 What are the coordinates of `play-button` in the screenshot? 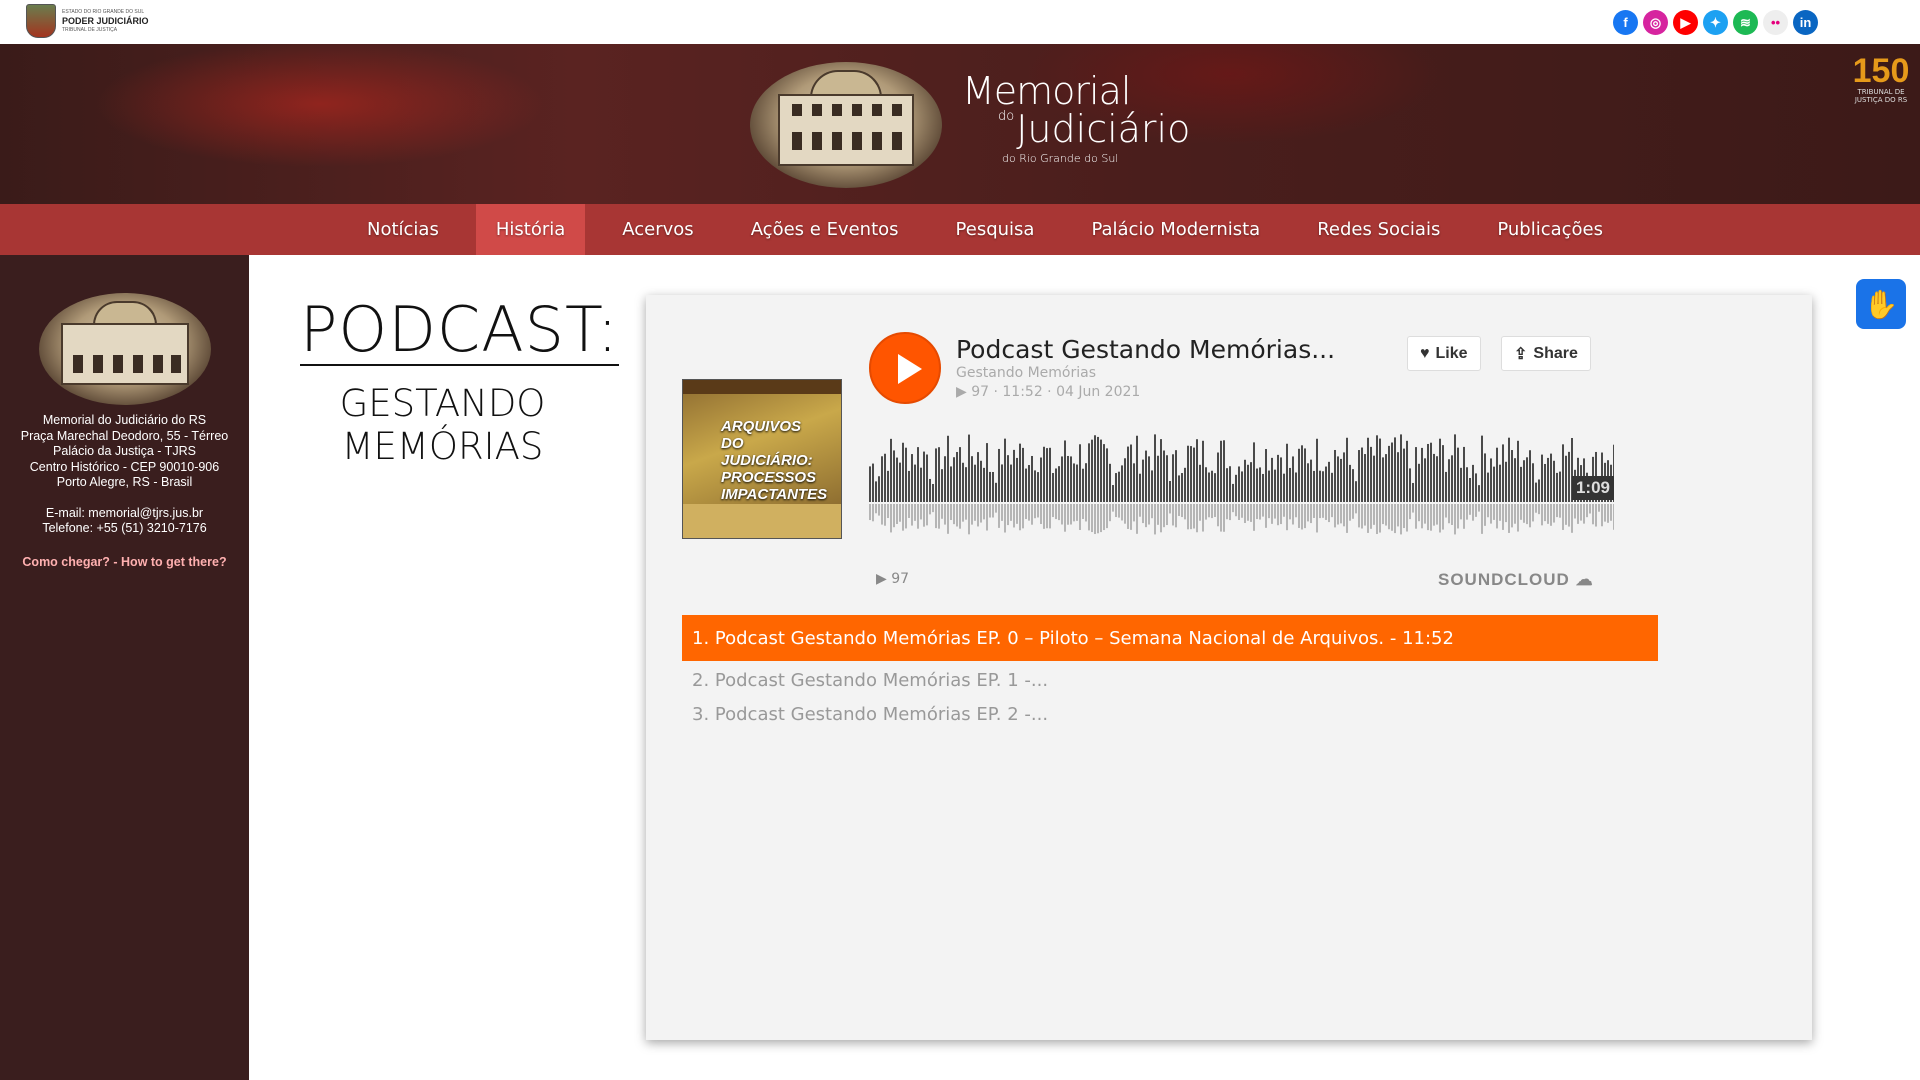 It's located at (905, 368).